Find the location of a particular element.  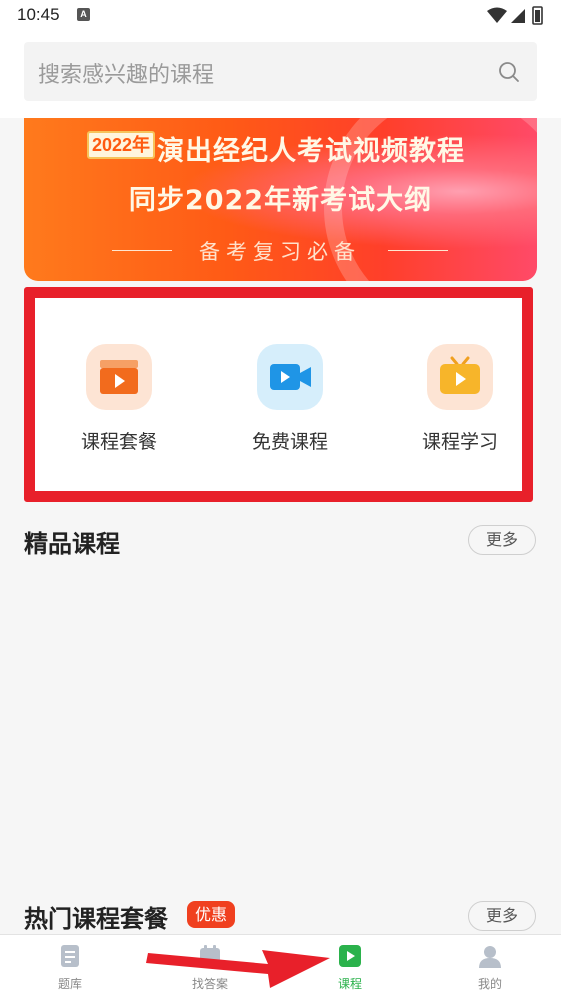

featured-more-button: 更多 is located at coordinates (502, 540).